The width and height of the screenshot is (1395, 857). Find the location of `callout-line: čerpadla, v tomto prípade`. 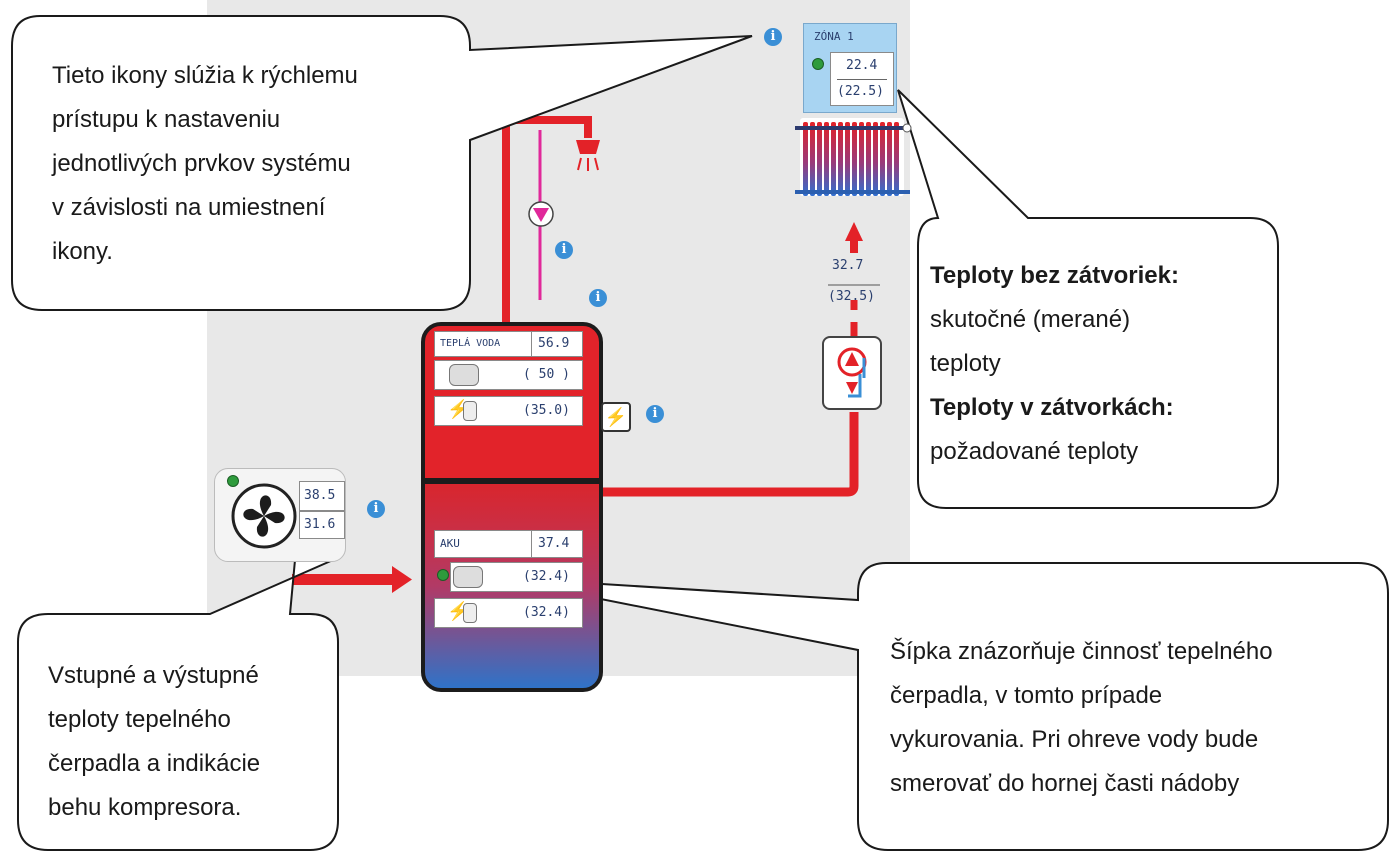

callout-line: čerpadla, v tomto prípade is located at coordinates (1026, 695).